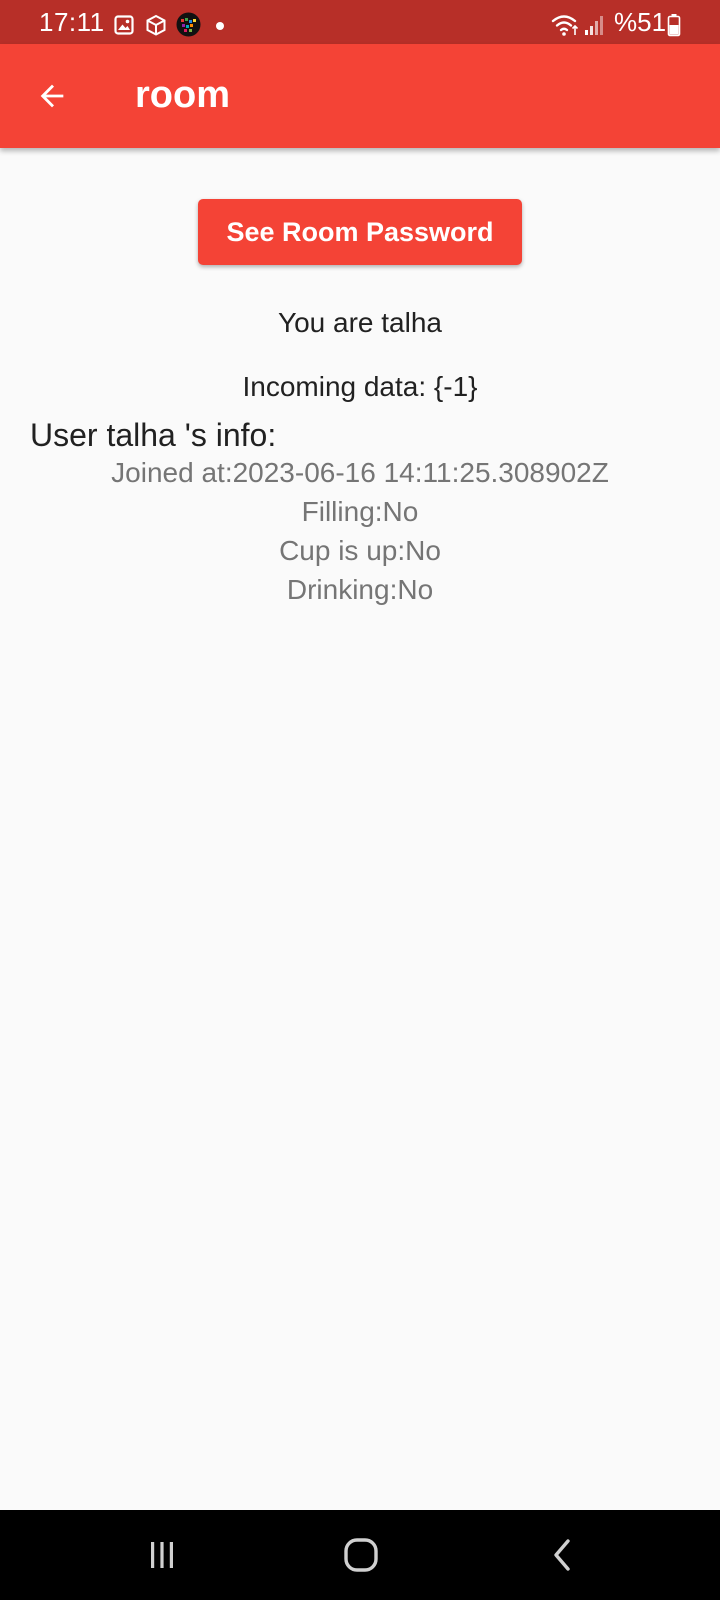 This screenshot has width=720, height=1600. Describe the element at coordinates (182, 95) in the screenshot. I see `page-title: room` at that location.